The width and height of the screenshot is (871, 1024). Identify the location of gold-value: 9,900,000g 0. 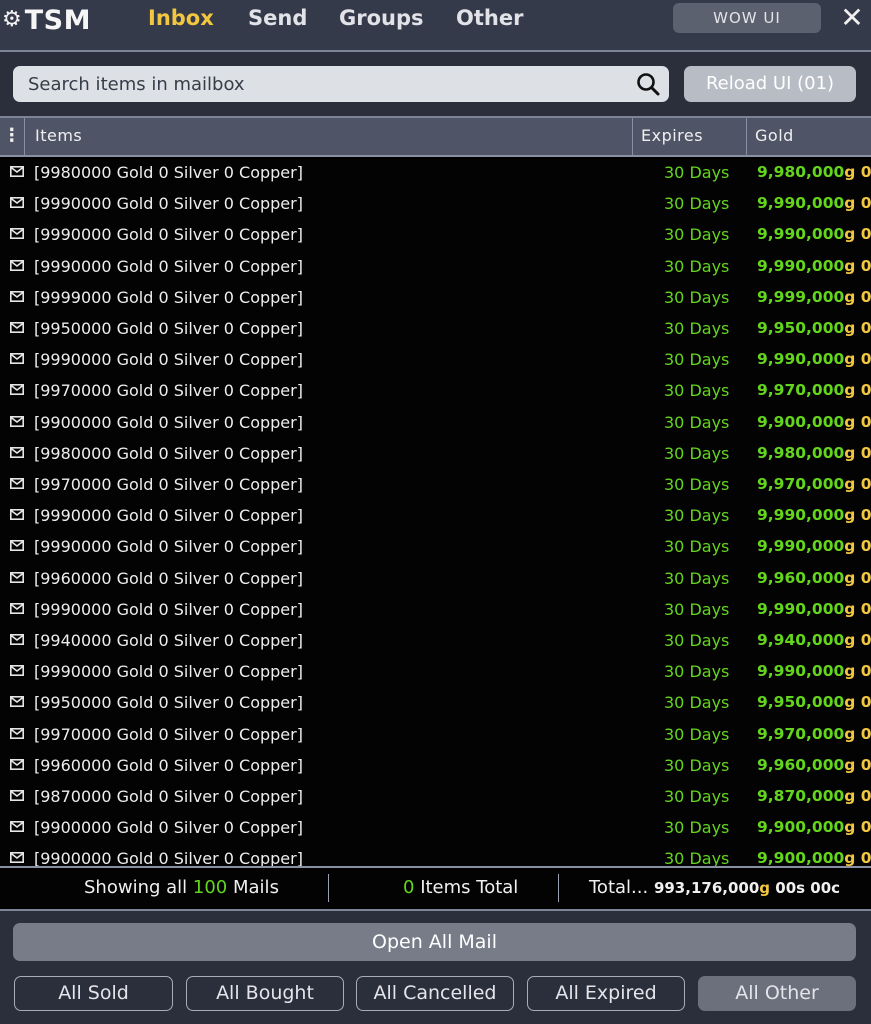
(814, 422).